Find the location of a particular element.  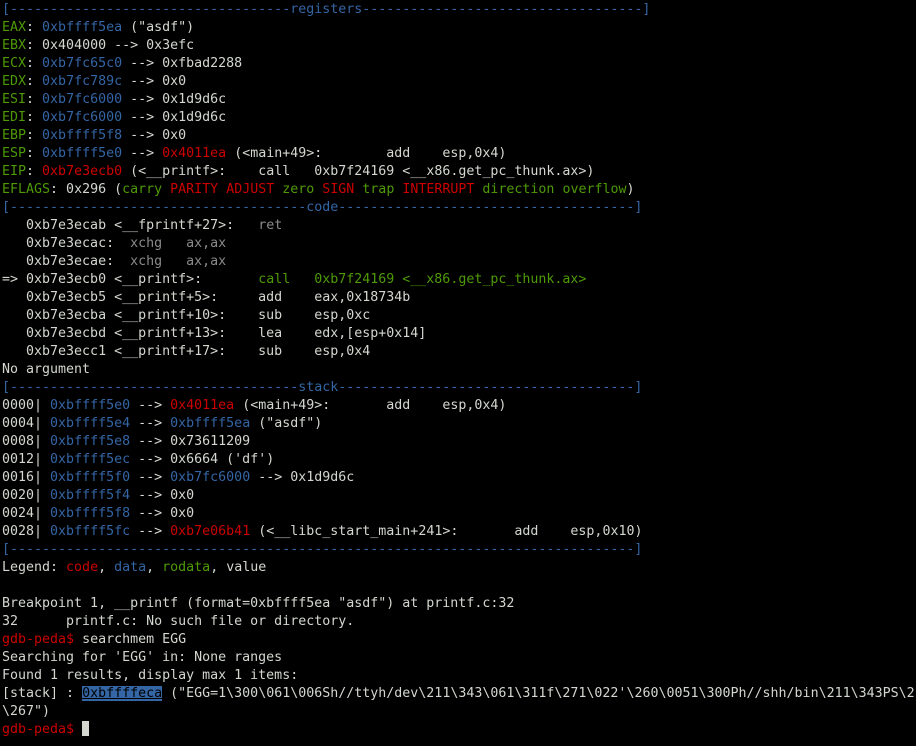

terminal-text: 0xb7e3ecc1 <__printf+17>: sub esp,0x4 is located at coordinates (186, 351).